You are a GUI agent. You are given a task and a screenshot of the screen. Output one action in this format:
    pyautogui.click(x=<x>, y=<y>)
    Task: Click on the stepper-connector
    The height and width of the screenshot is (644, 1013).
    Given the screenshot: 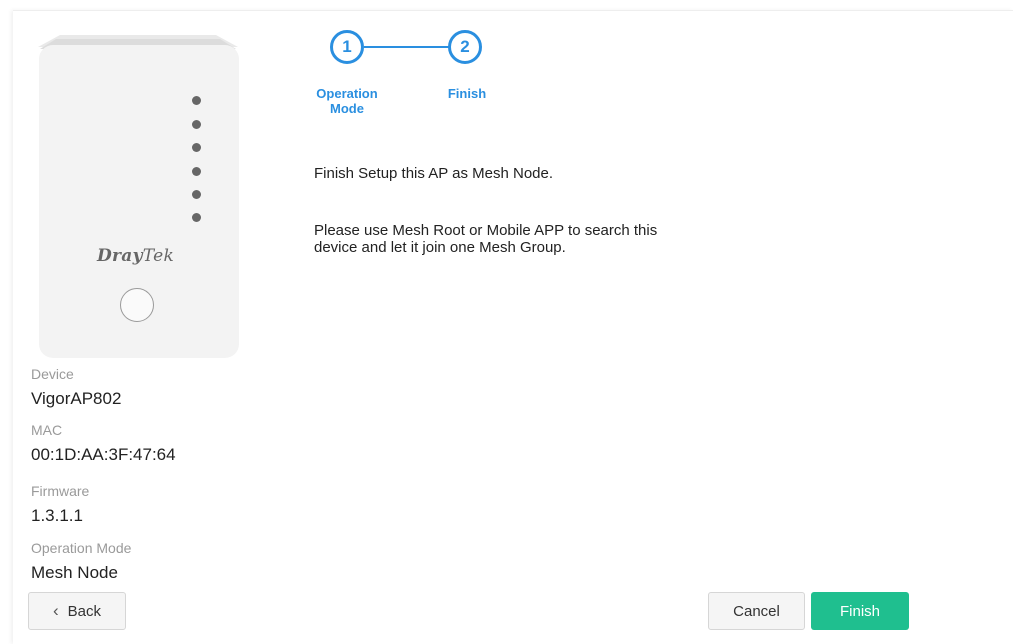 What is the action you would take?
    pyautogui.click(x=406, y=47)
    